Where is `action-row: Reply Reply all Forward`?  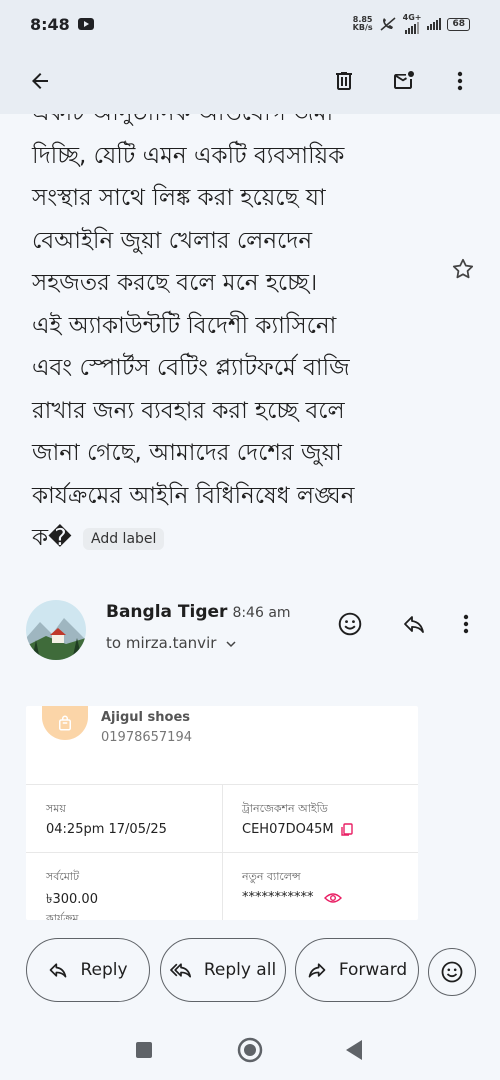 action-row: Reply Reply all Forward is located at coordinates (250, 971).